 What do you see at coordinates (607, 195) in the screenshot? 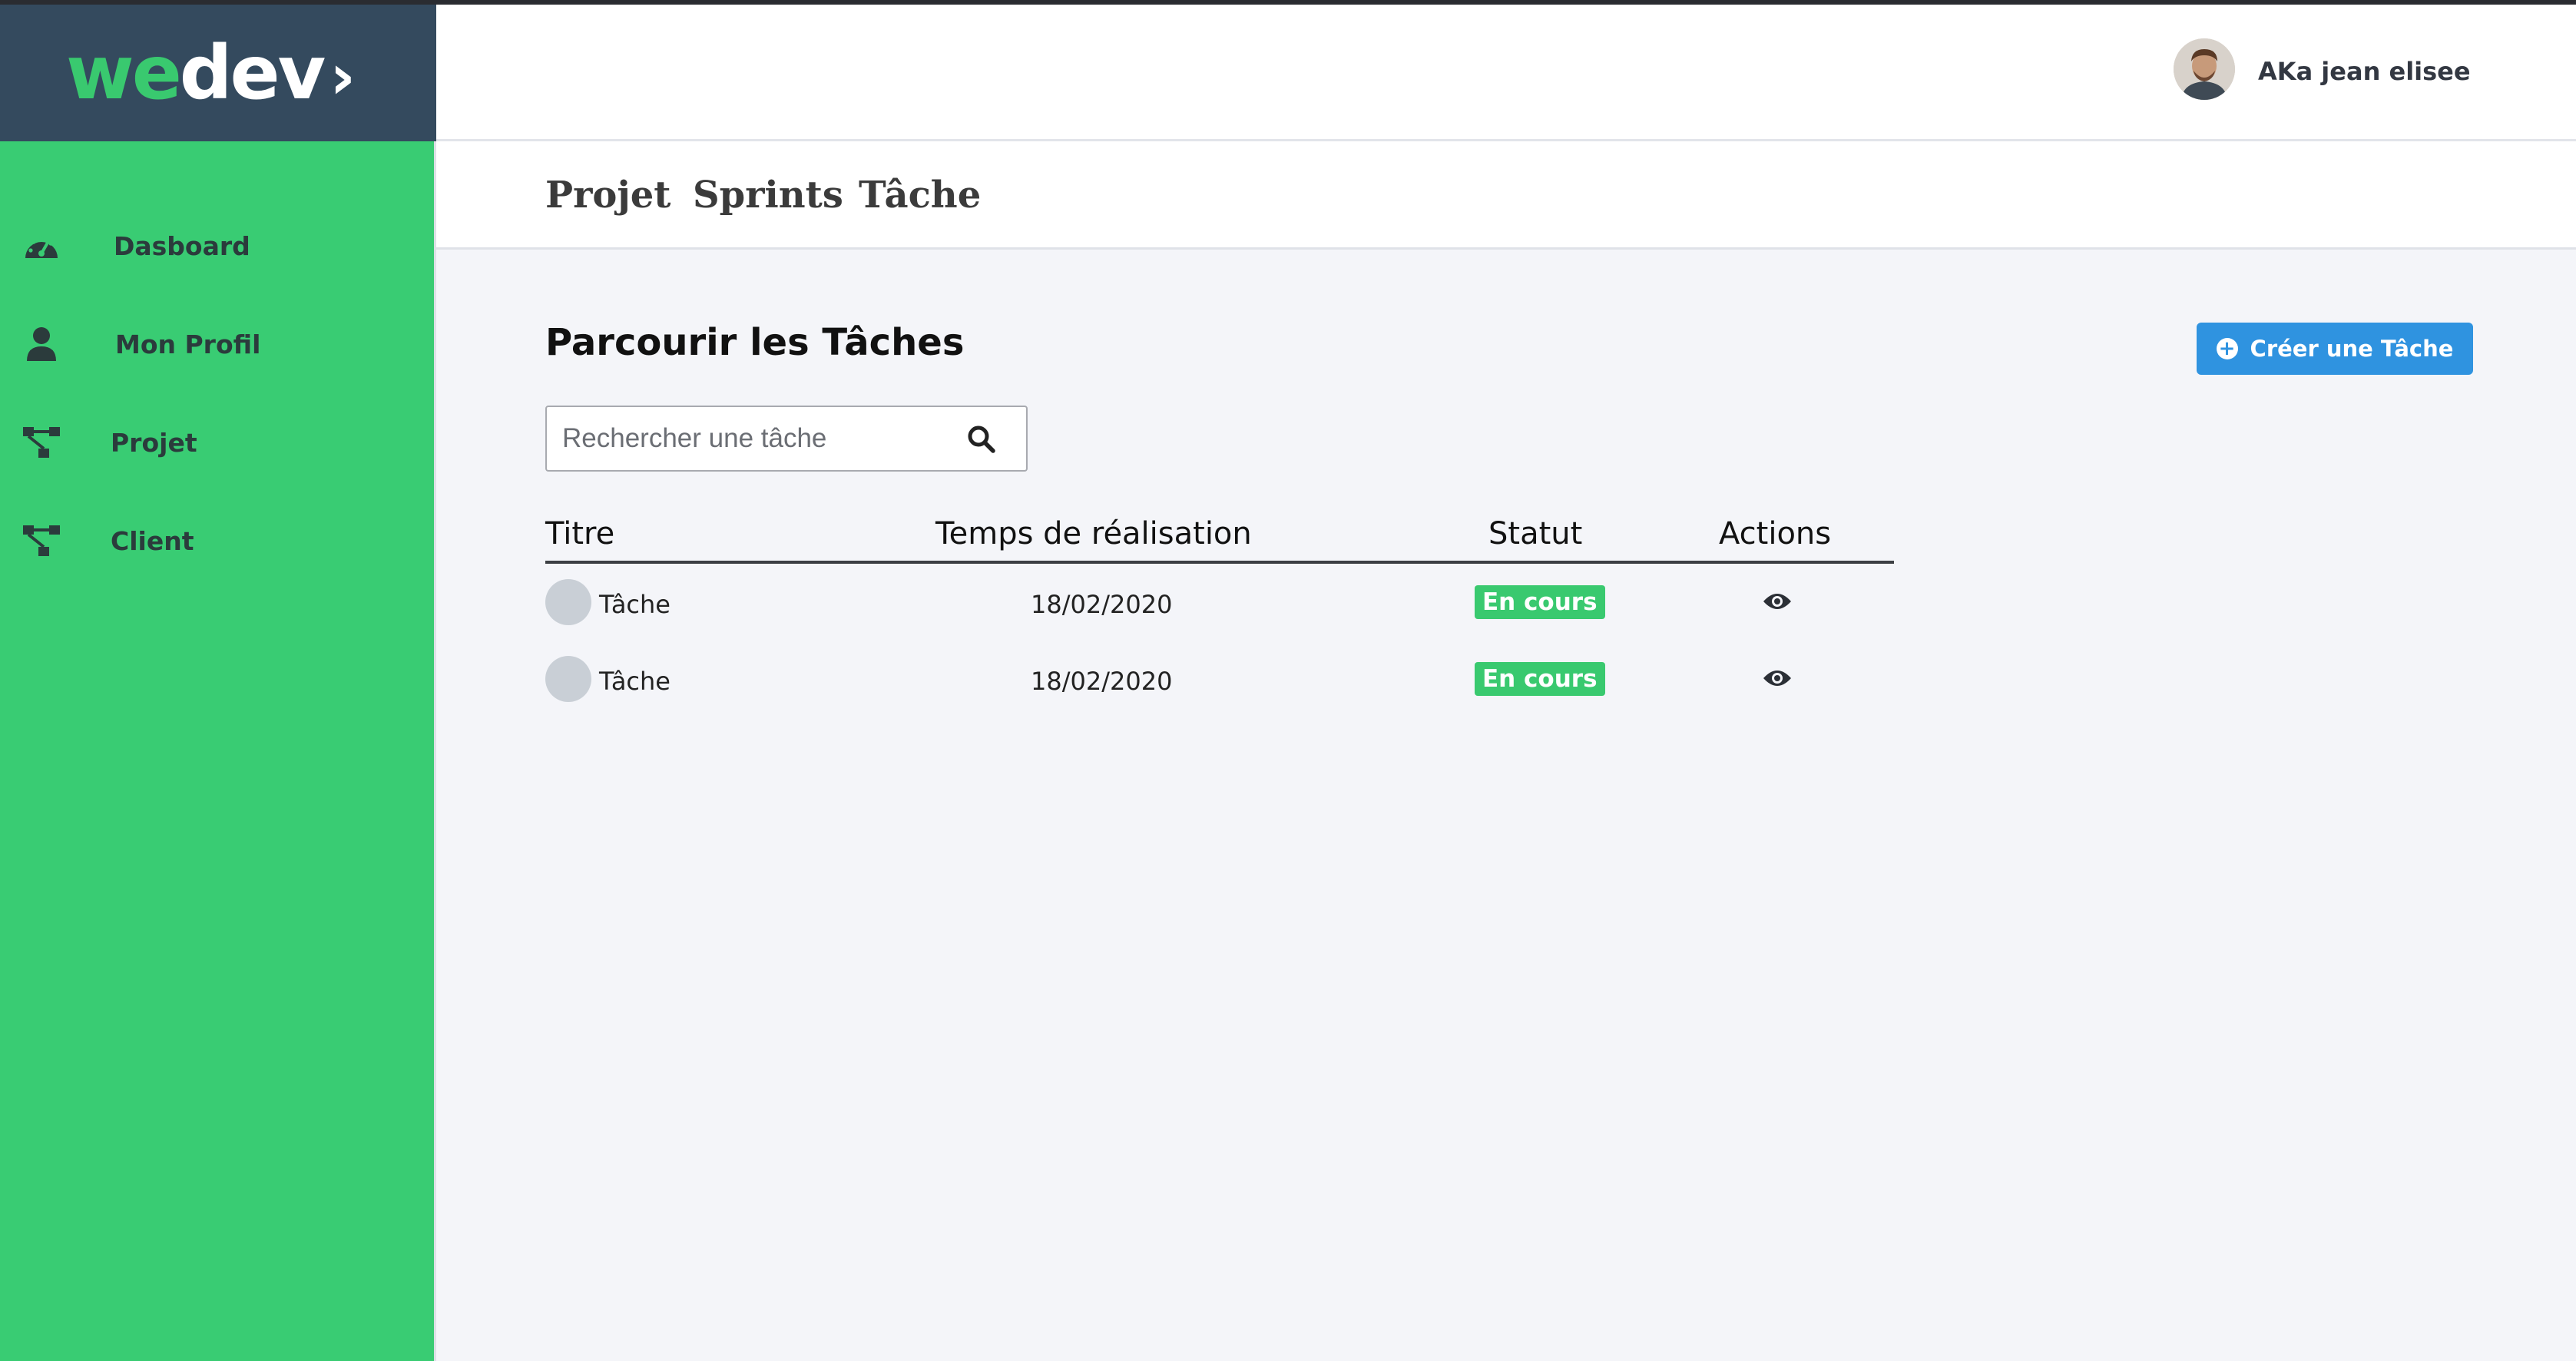
I see `tab-projet: Projet` at bounding box center [607, 195].